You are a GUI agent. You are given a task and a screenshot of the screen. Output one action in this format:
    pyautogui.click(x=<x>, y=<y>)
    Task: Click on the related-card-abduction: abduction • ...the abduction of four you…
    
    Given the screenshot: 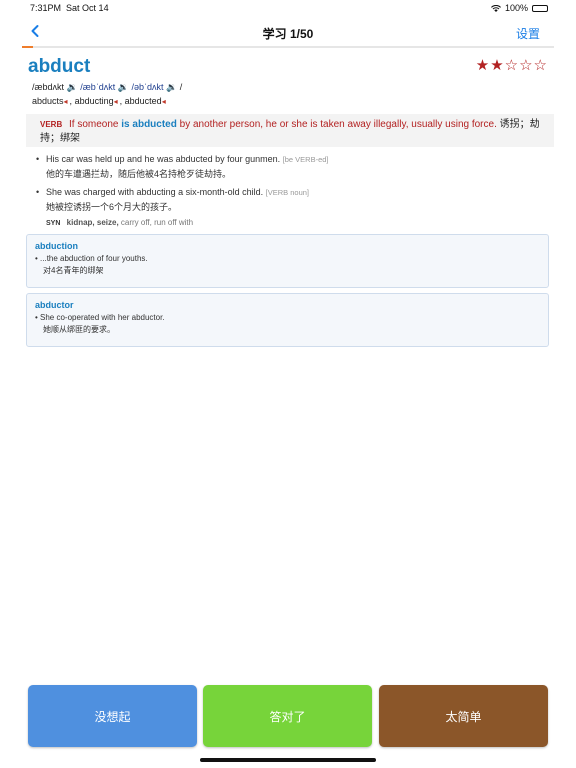 What is the action you would take?
    pyautogui.click(x=287, y=261)
    